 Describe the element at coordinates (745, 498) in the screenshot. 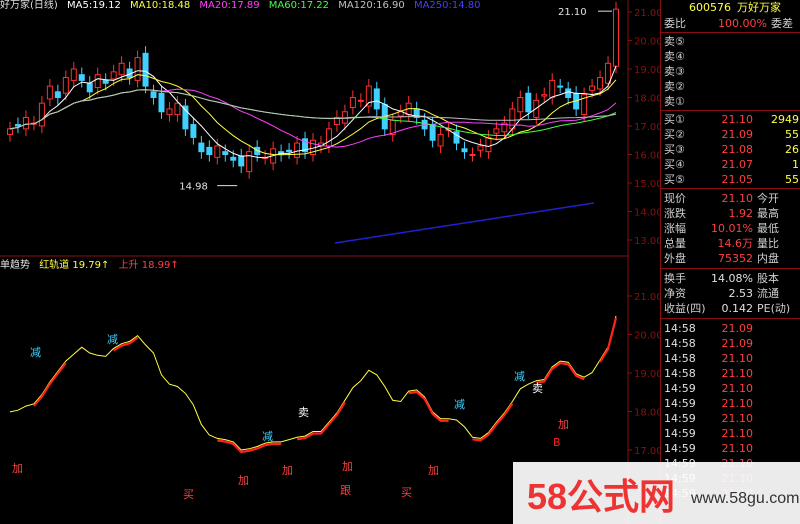

I see `watermark-url: www.58gu.com` at that location.